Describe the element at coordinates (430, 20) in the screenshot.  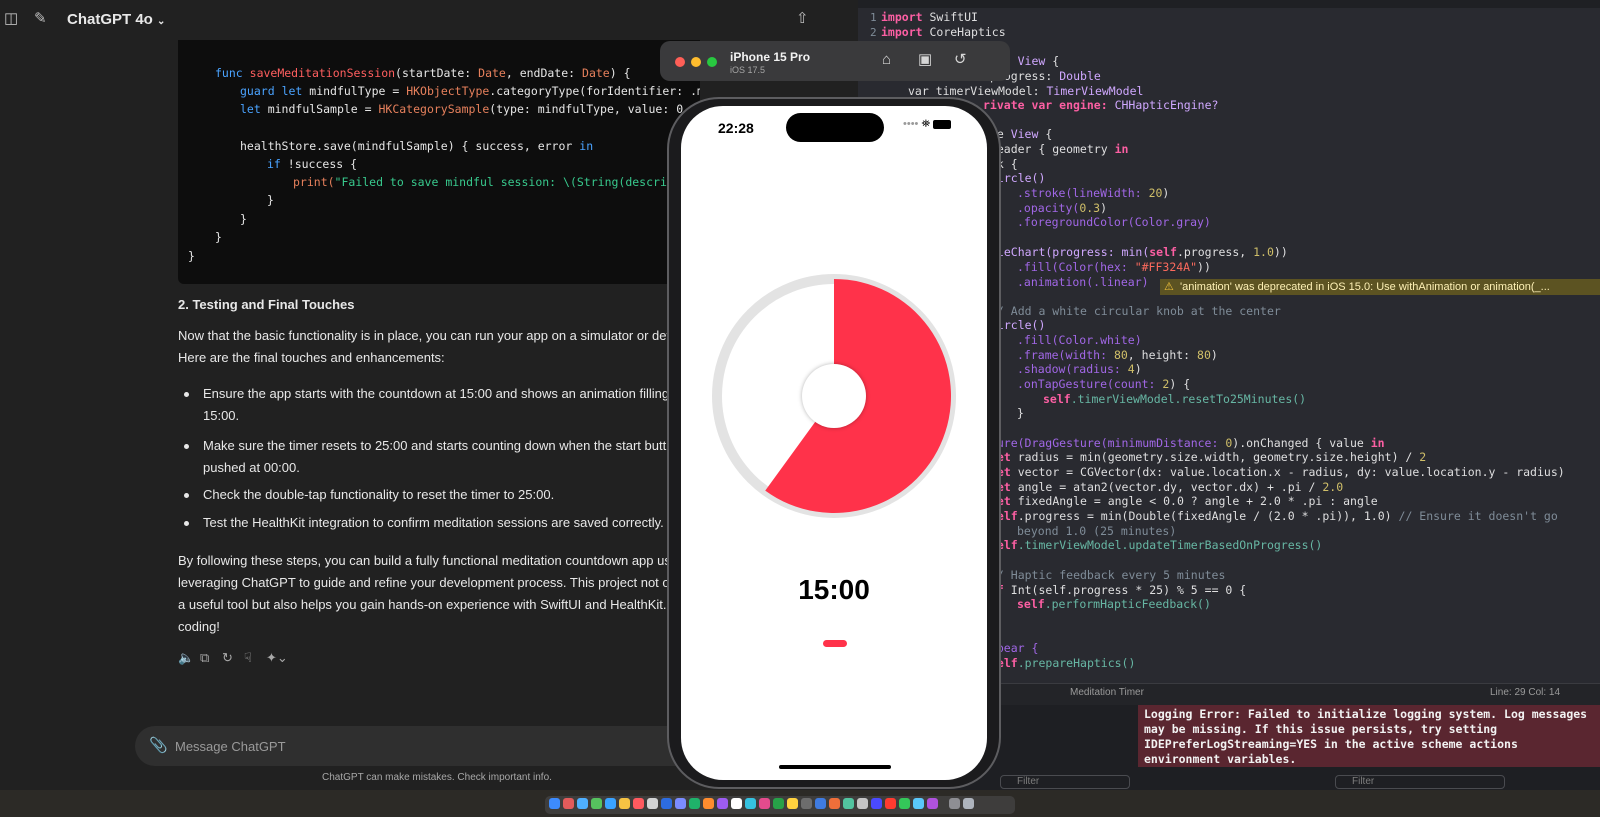
I see `chatgpt-header: ◫ ✎ ChatGPT 4o ⌄ ⇧` at that location.